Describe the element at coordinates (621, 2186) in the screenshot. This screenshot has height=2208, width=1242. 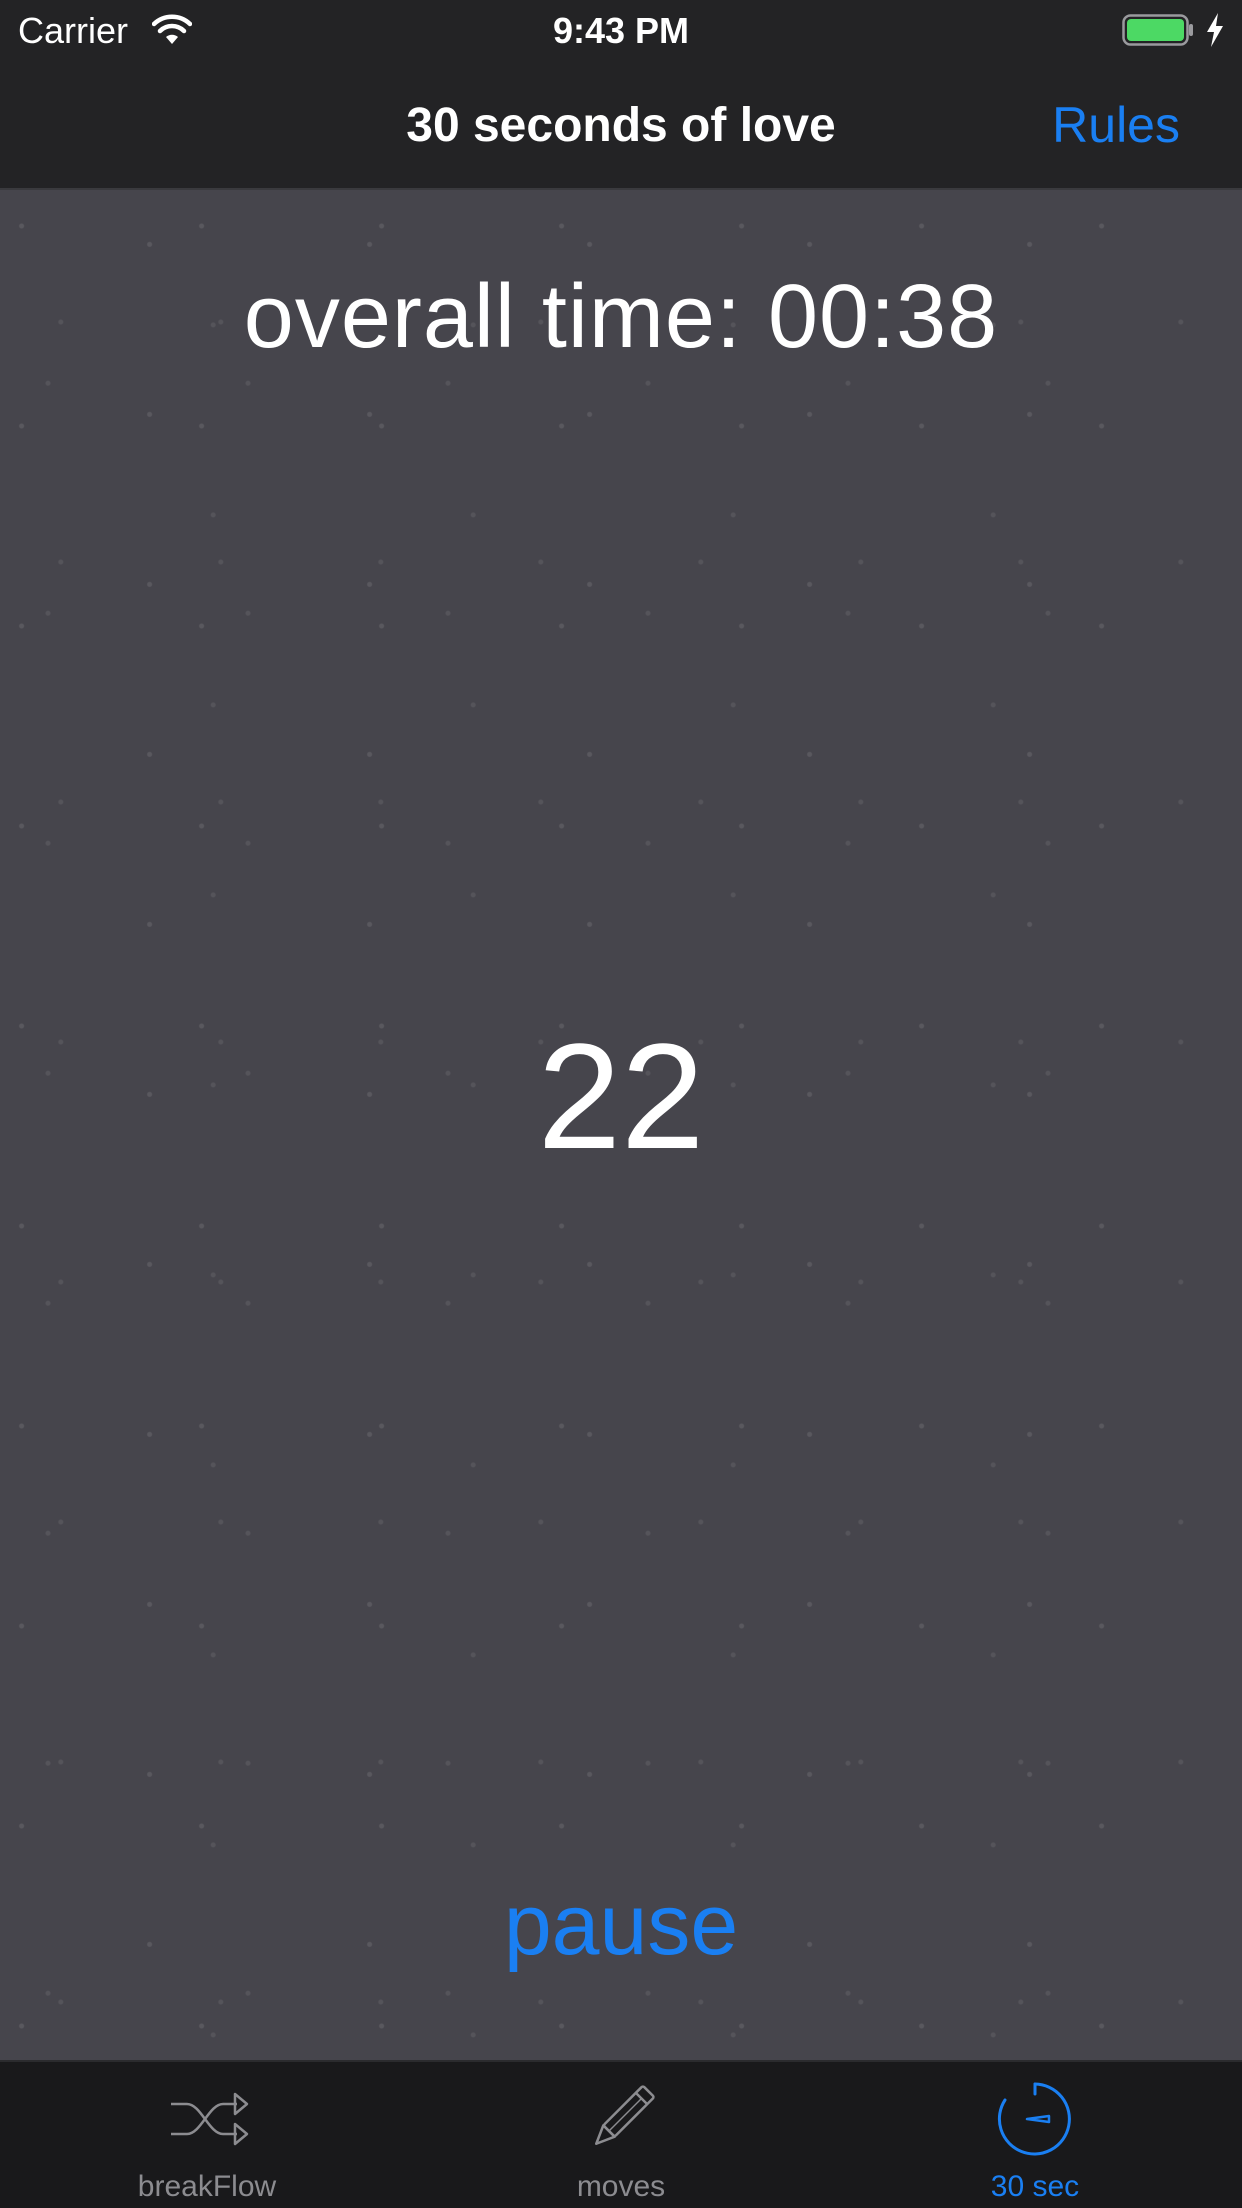
I see `tab-label: moves` at that location.